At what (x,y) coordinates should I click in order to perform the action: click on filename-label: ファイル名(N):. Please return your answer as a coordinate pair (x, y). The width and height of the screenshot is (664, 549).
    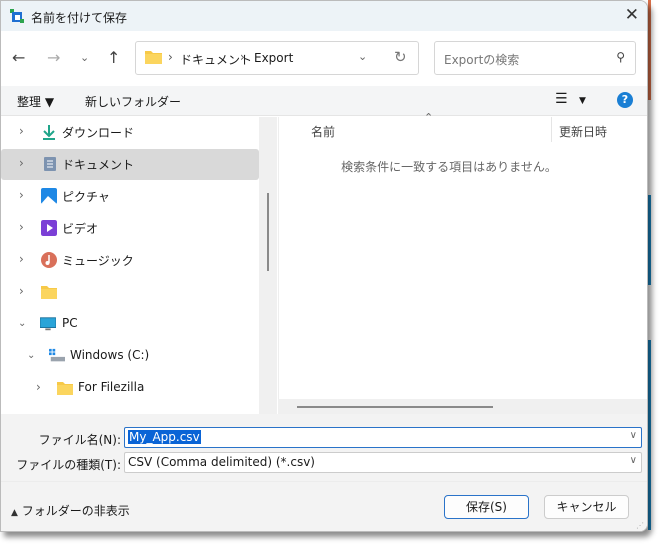
    Looking at the image, I should click on (79, 440).